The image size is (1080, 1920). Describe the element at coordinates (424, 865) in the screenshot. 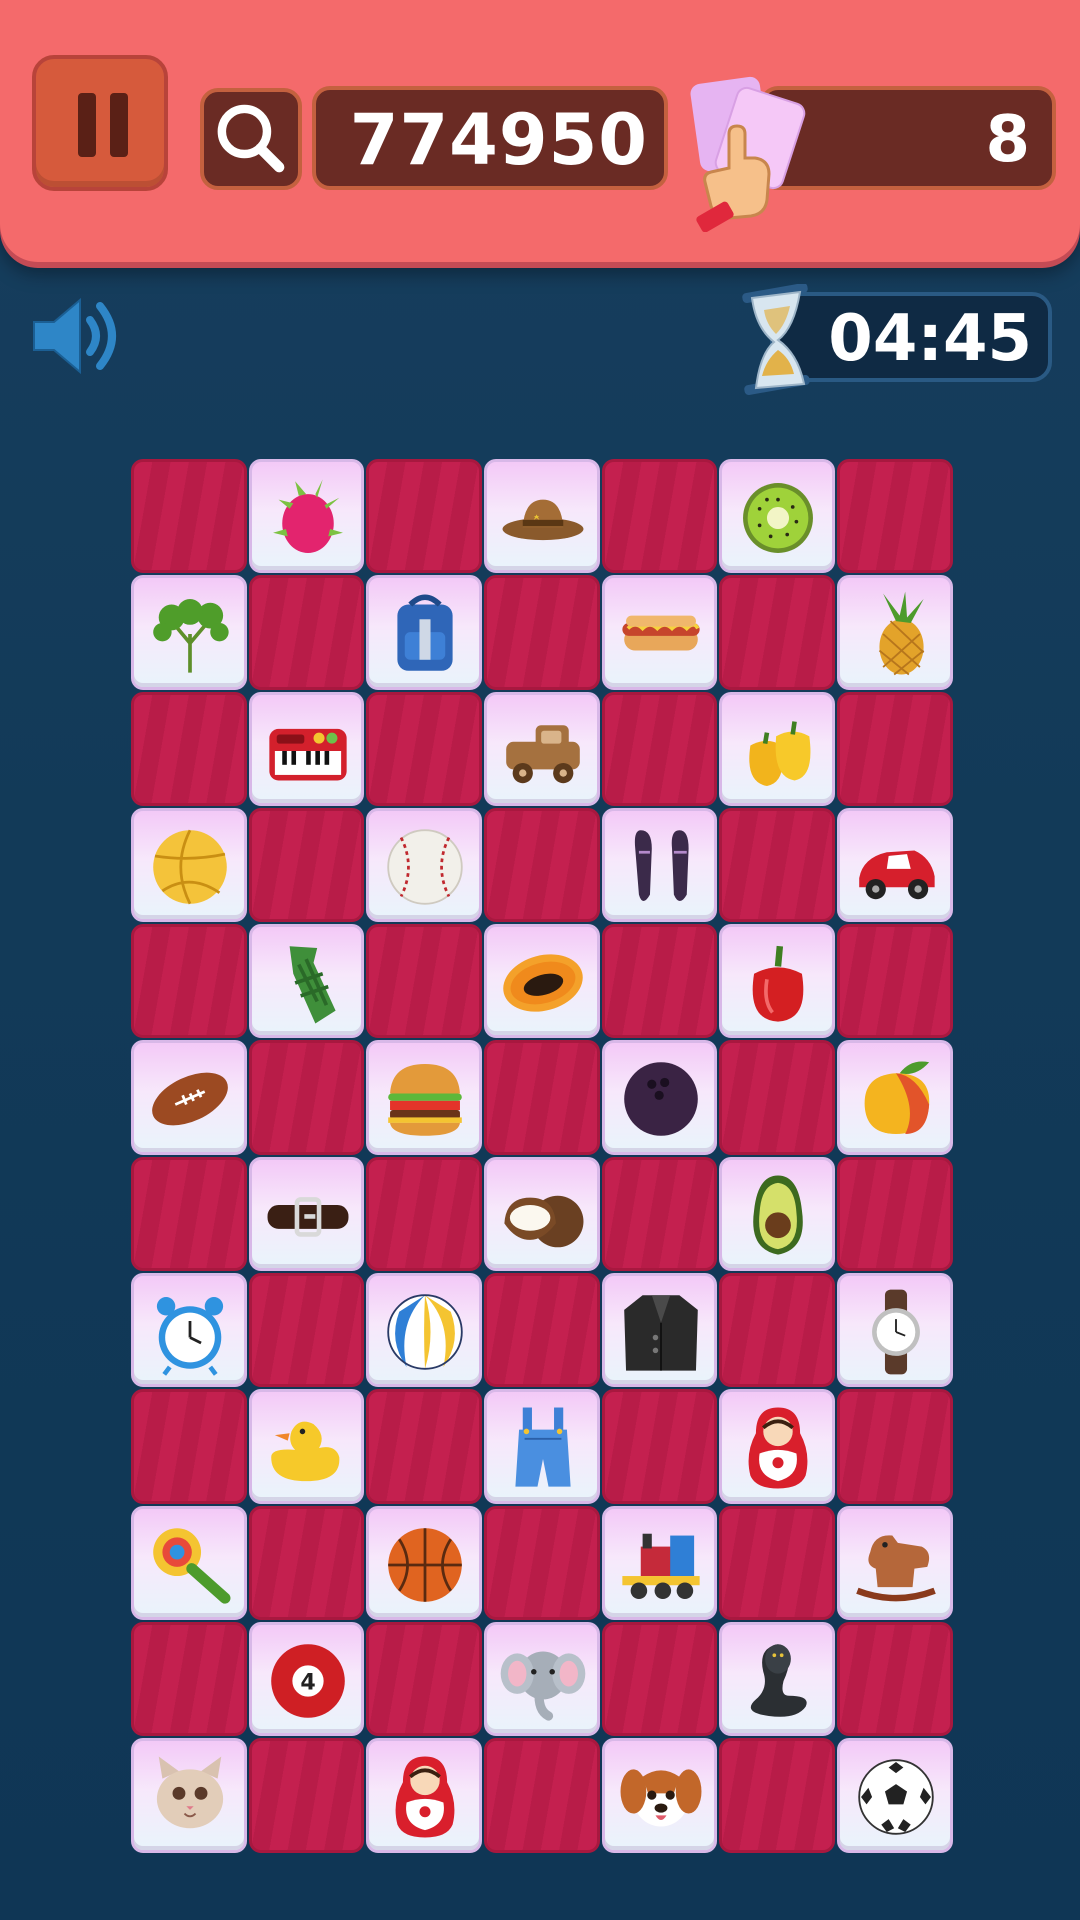

I see `baseball-tile` at that location.